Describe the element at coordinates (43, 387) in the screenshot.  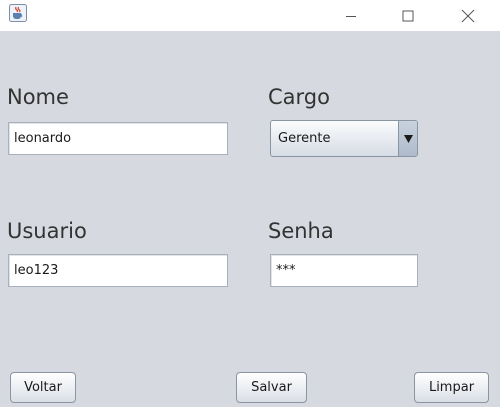
I see `voltar-button: Voltar` at that location.